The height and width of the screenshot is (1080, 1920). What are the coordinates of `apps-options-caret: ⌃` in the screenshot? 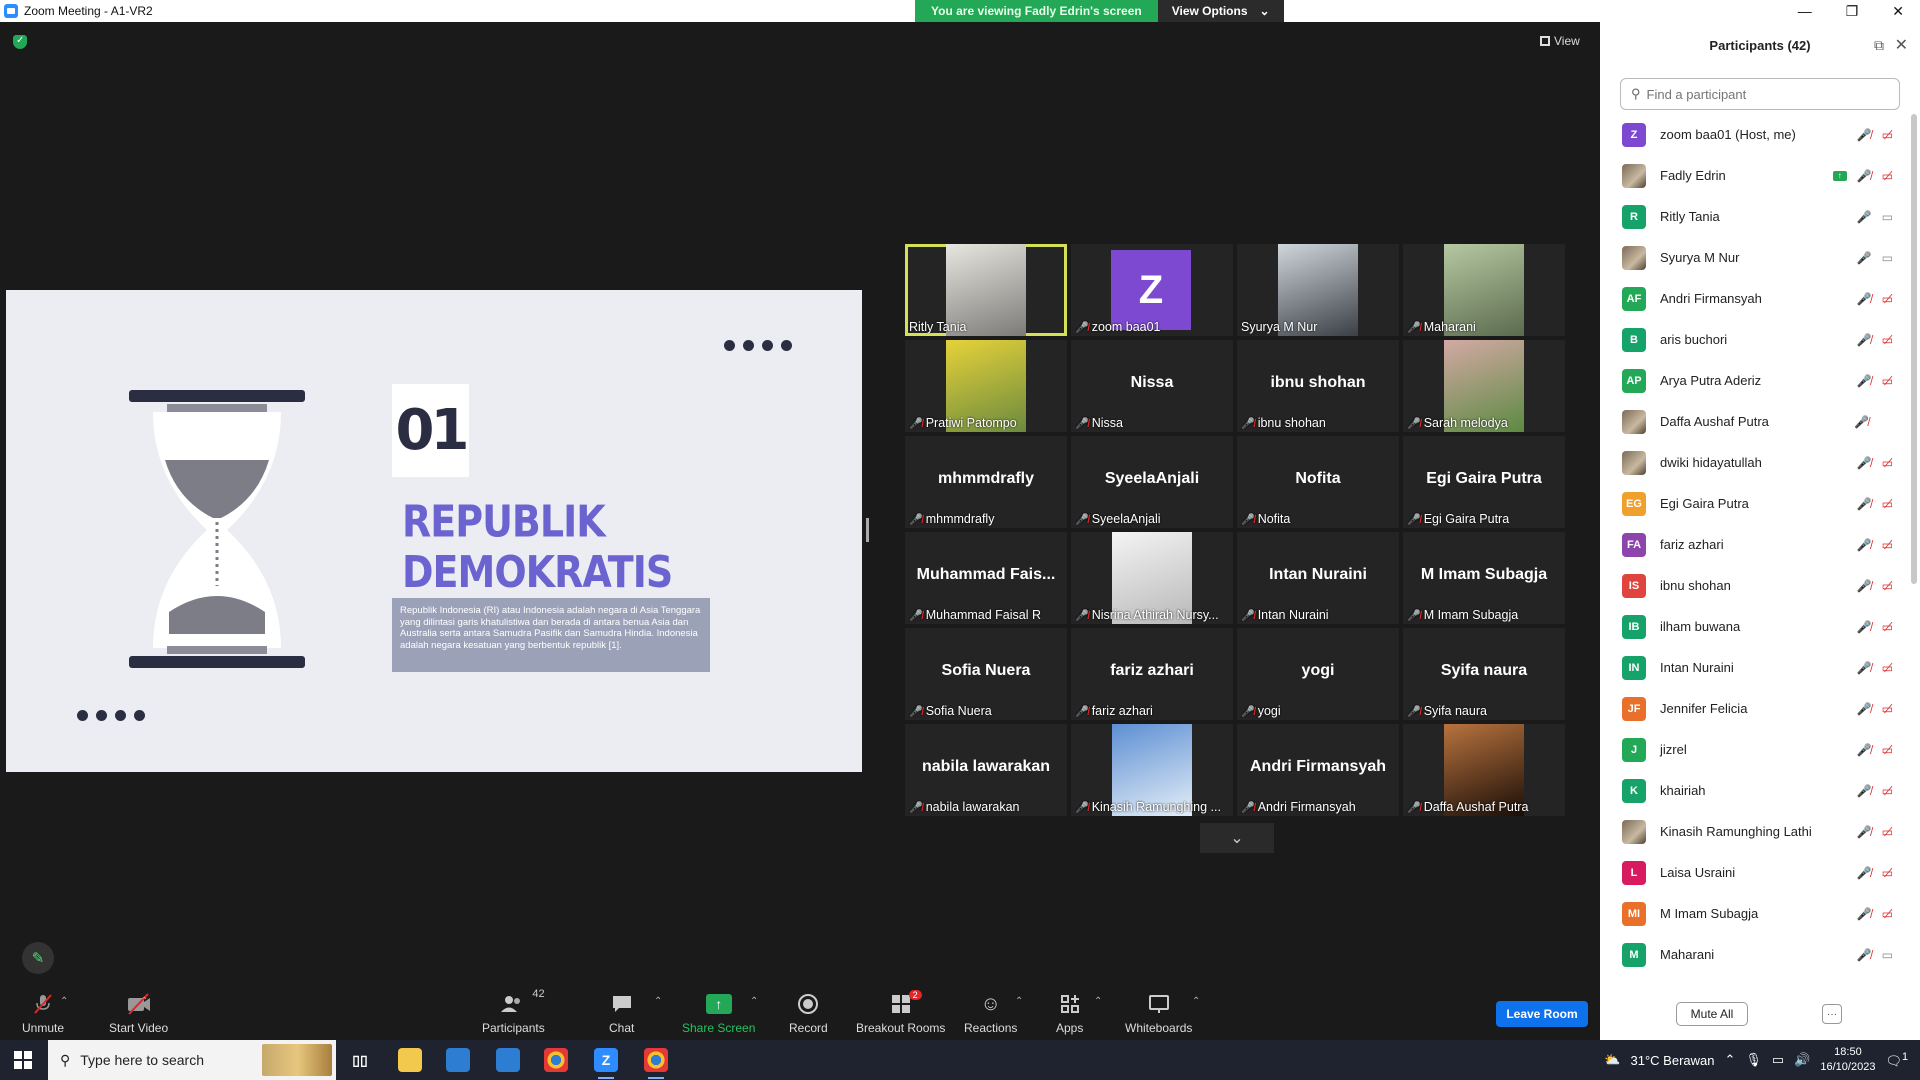 It's located at (1098, 1001).